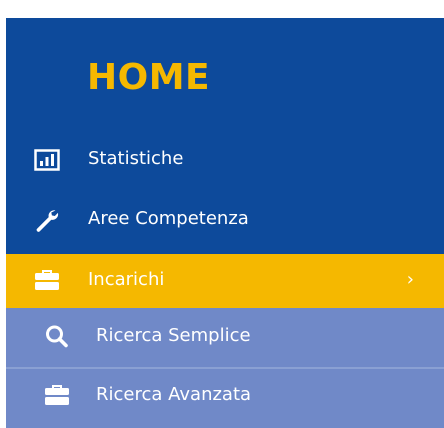 This screenshot has width=444, height=428. Describe the element at coordinates (168, 218) in the screenshot. I see `sidebar-item-label: Aree Competenza` at that location.